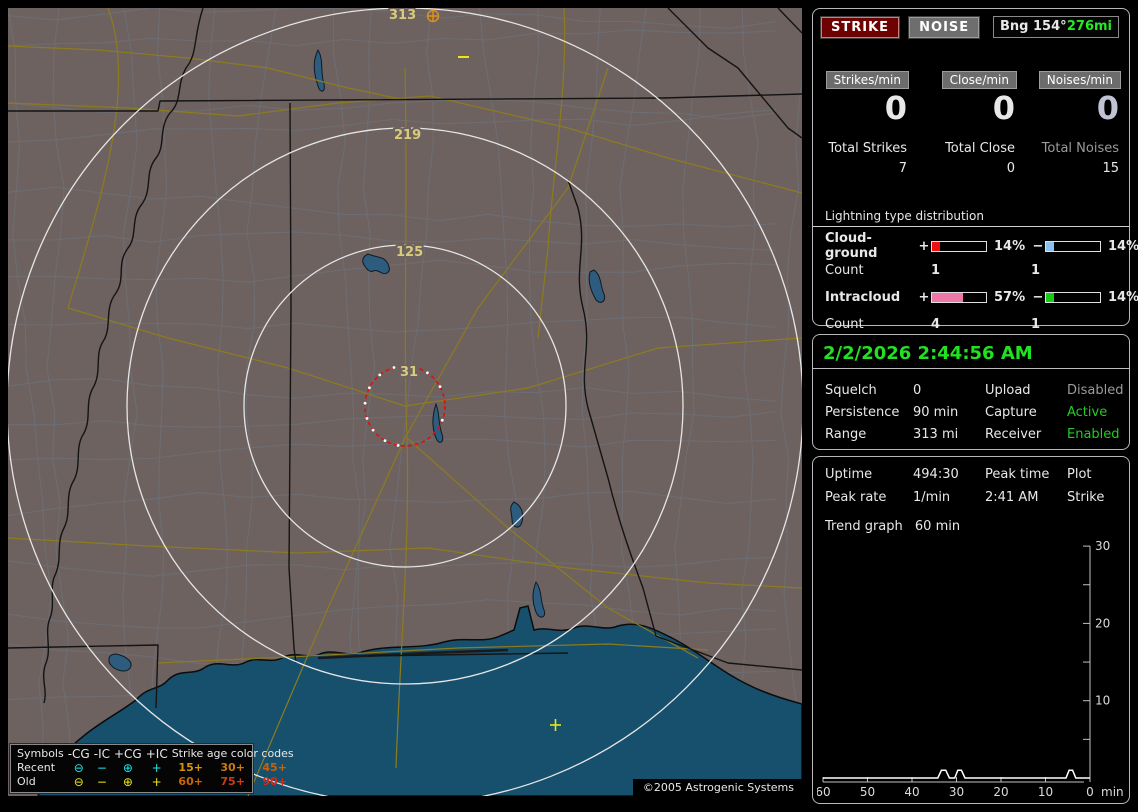 The image size is (1138, 812). I want to click on cg-negative-pct: 14%, so click(1123, 246).